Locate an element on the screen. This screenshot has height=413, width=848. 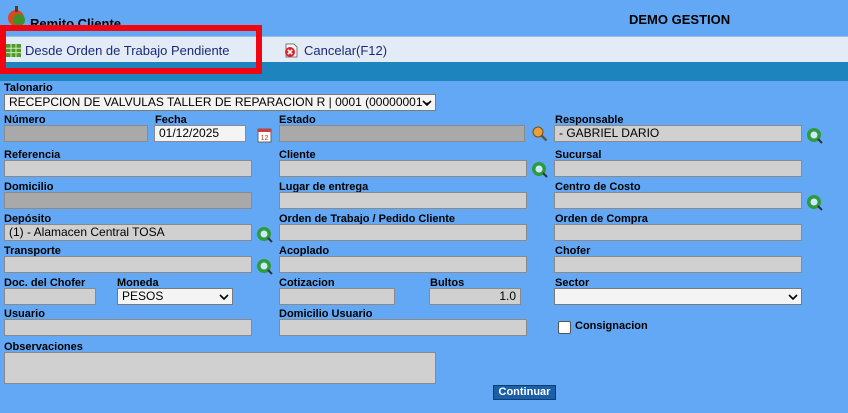
sector-select is located at coordinates (678, 296).